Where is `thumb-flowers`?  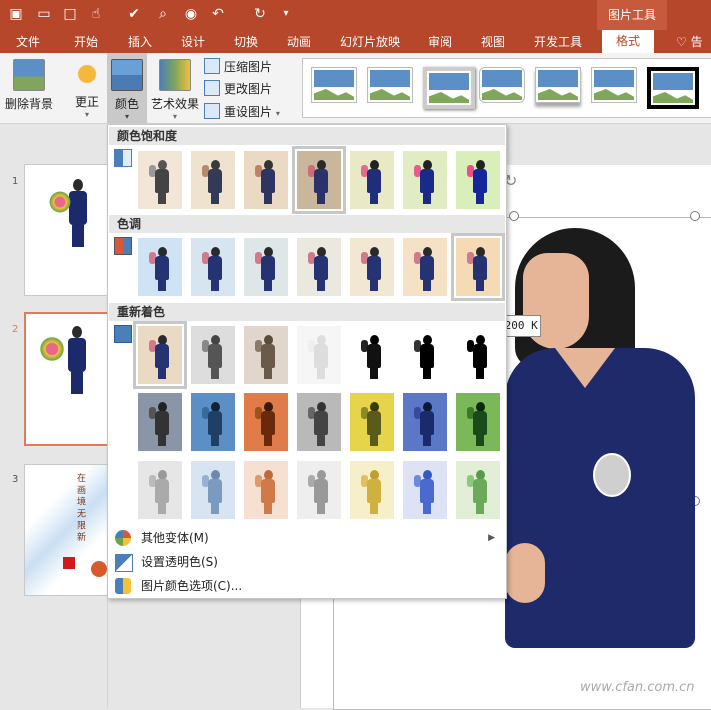 thumb-flowers is located at coordinates (60, 202).